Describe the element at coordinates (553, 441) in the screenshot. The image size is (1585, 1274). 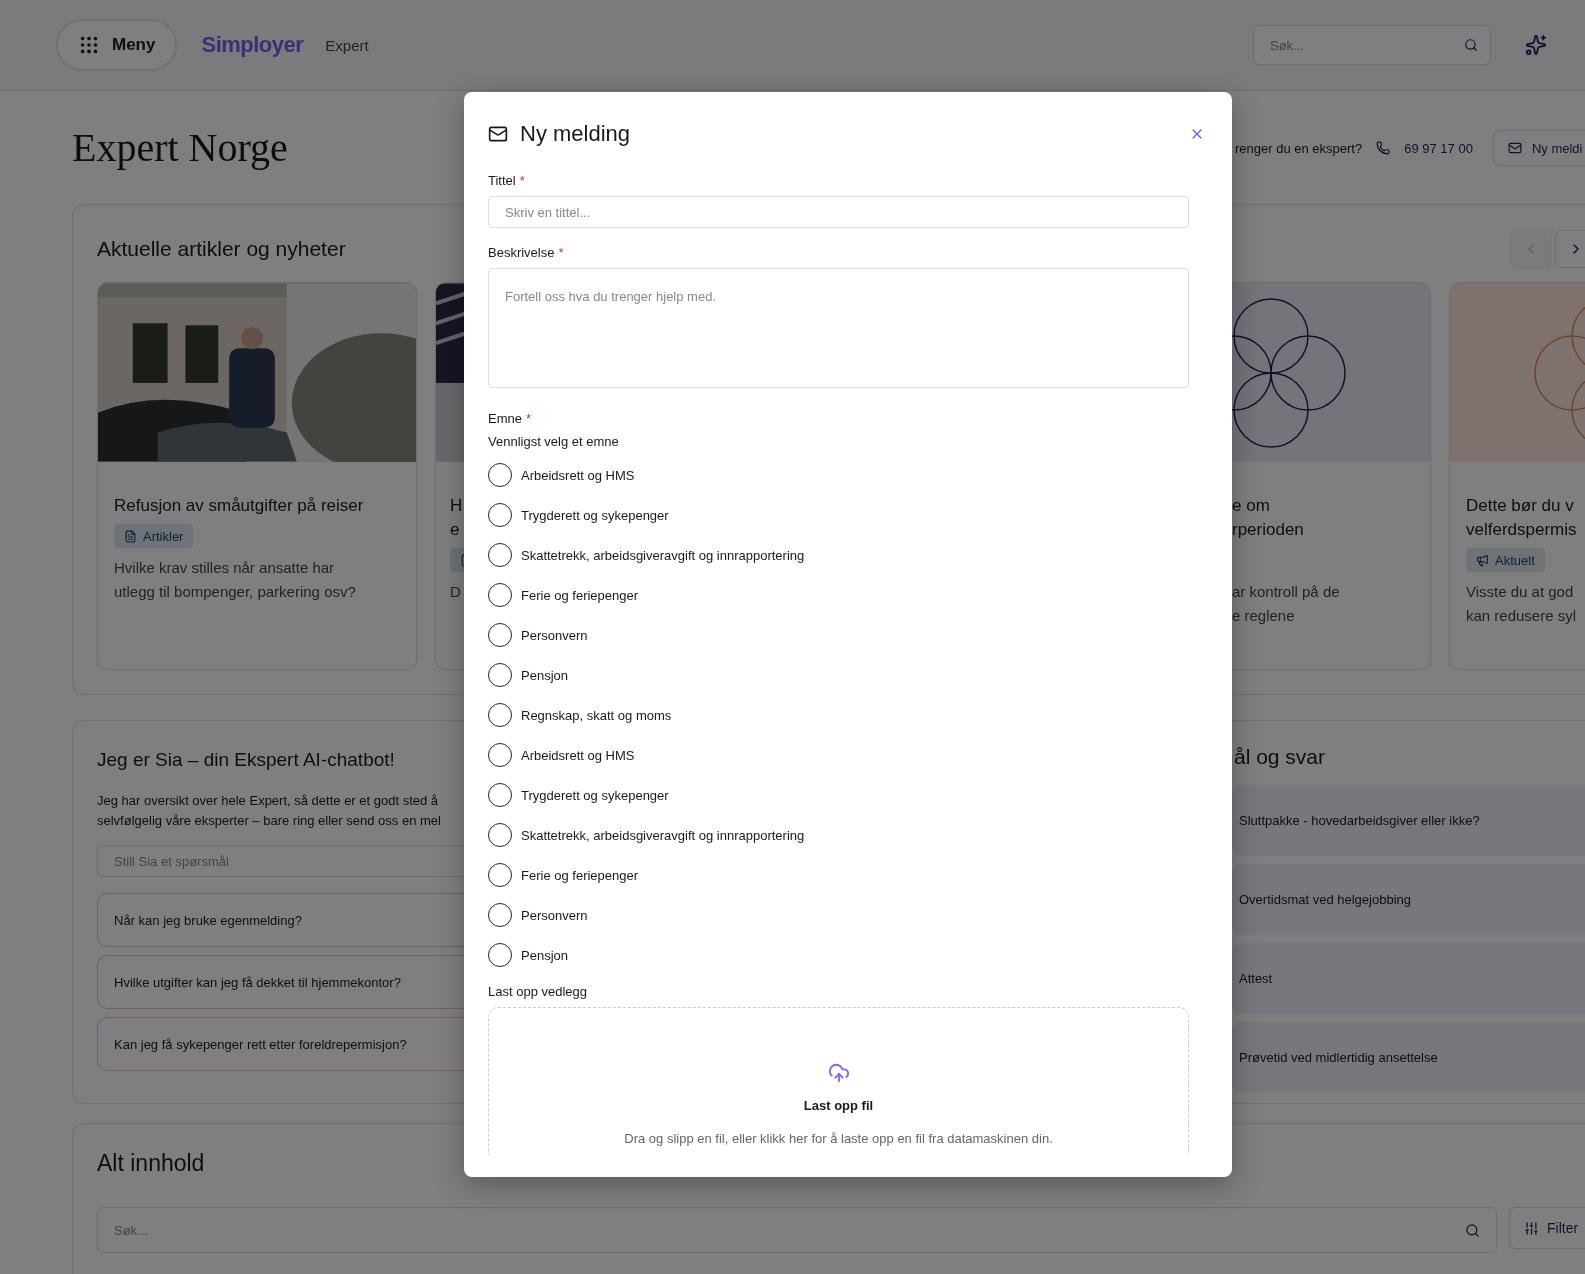
I see `topic-hint: Vennligst velg et emne` at that location.